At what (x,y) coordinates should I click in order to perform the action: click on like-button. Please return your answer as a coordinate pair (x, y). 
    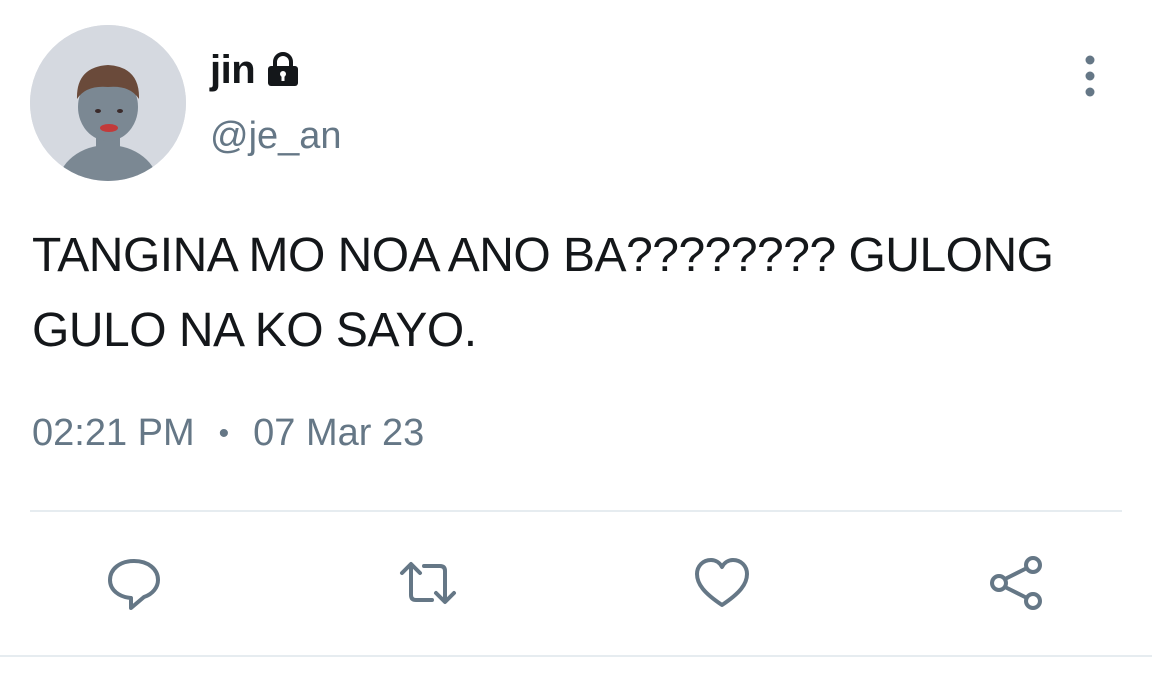
    Looking at the image, I should click on (722, 583).